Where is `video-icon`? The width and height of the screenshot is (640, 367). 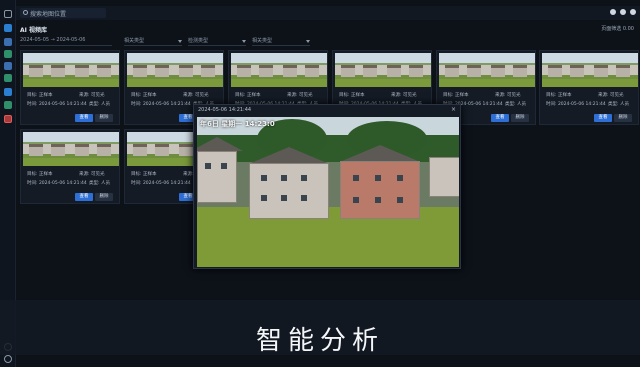
video-icon is located at coordinates (8, 92).